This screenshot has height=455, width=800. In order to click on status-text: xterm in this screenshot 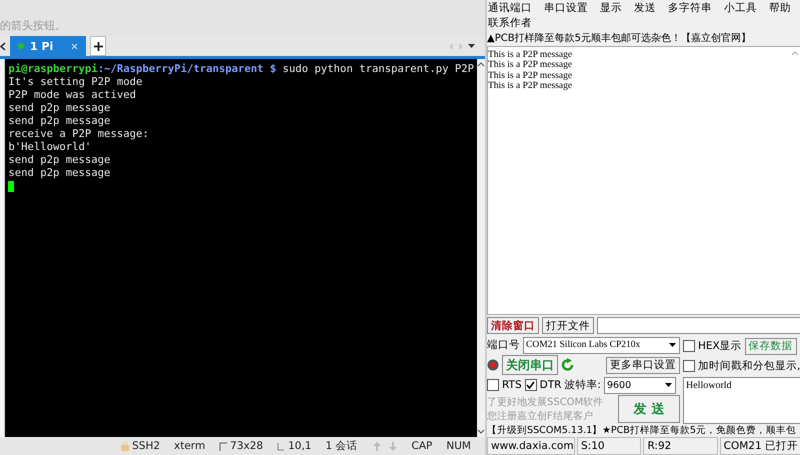, I will do `click(190, 446)`.